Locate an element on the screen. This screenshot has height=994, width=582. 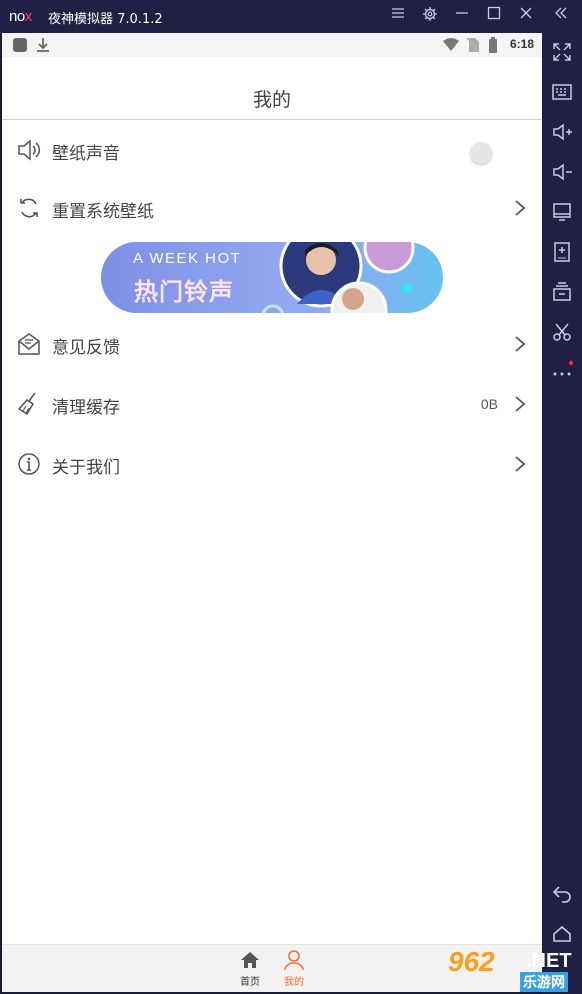
page-header: 我的 is located at coordinates (272, 88).